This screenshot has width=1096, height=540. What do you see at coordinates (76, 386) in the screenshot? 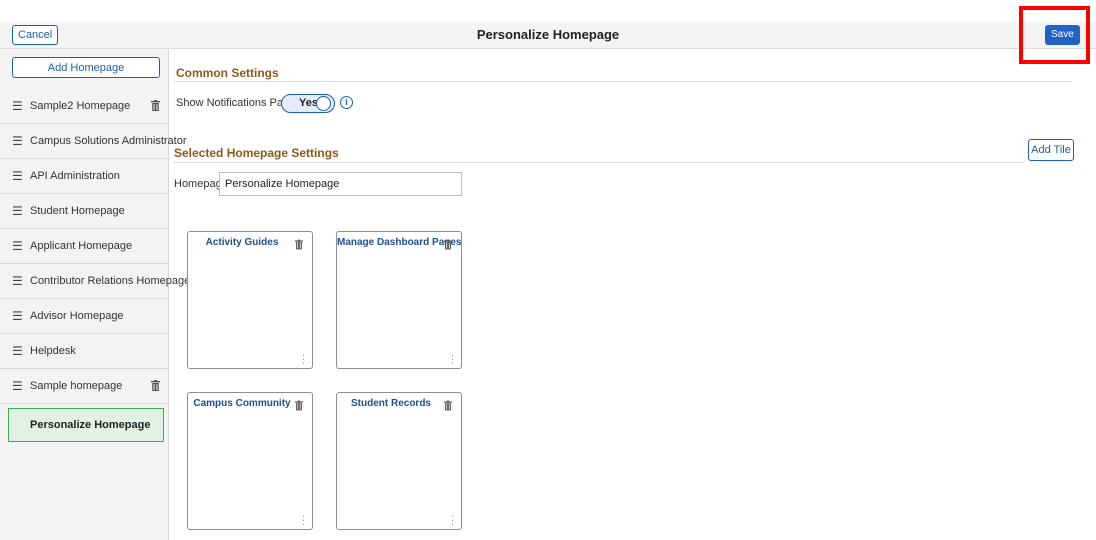
I see `sidebar-item-label: Sample homepage` at bounding box center [76, 386].